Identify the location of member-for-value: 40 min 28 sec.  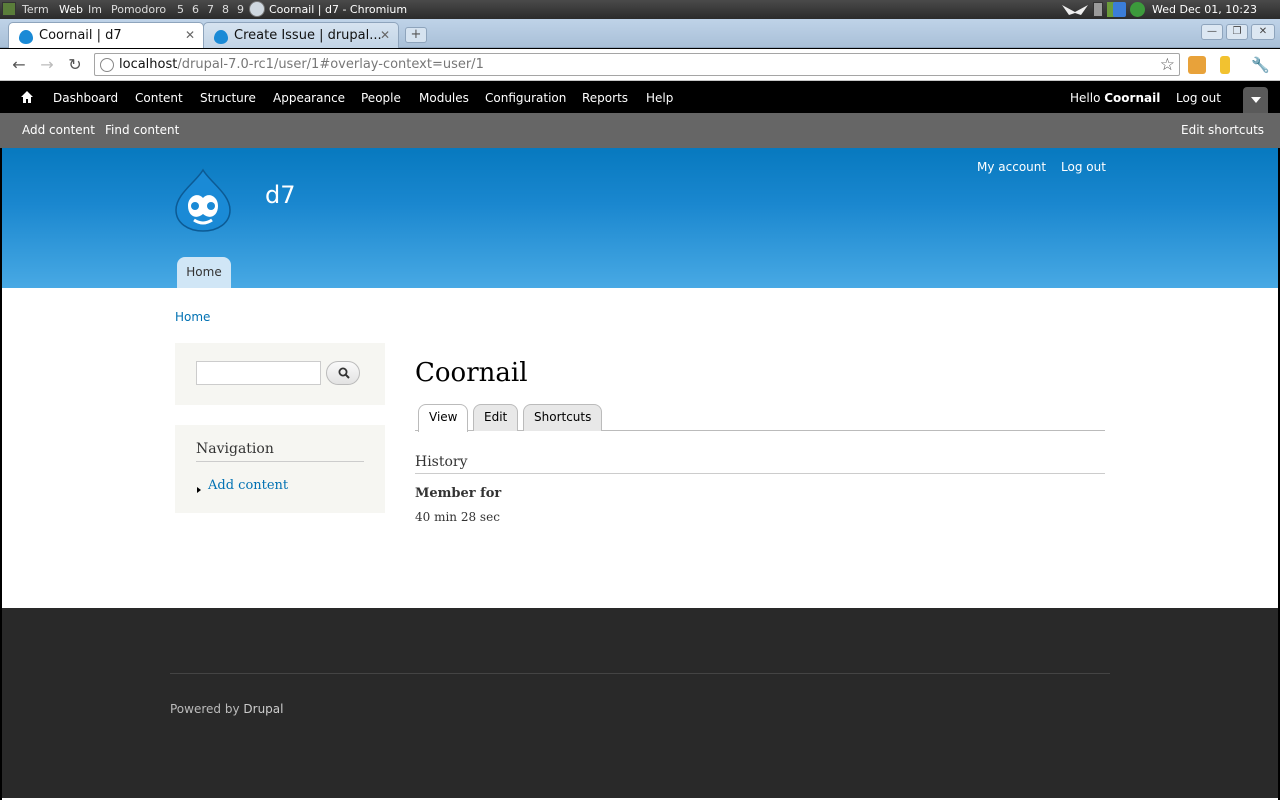
(457, 517).